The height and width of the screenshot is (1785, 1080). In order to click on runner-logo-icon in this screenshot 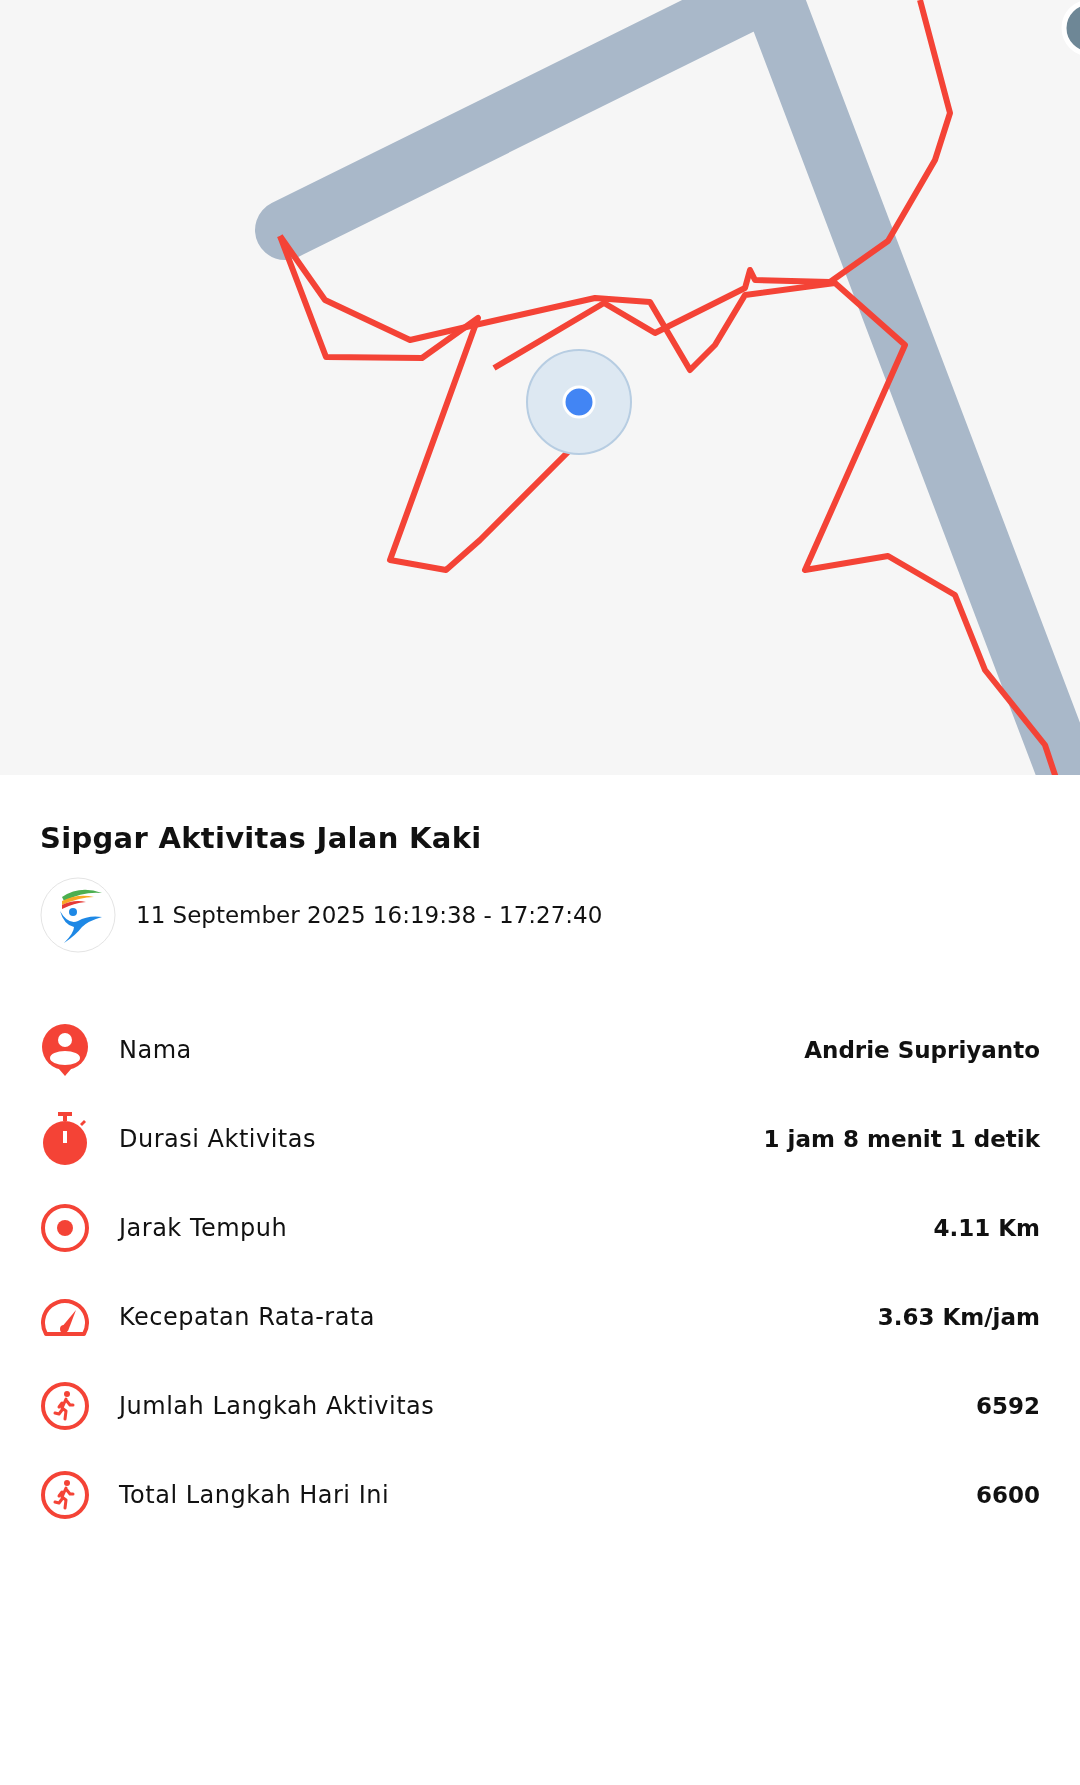, I will do `click(78, 915)`.